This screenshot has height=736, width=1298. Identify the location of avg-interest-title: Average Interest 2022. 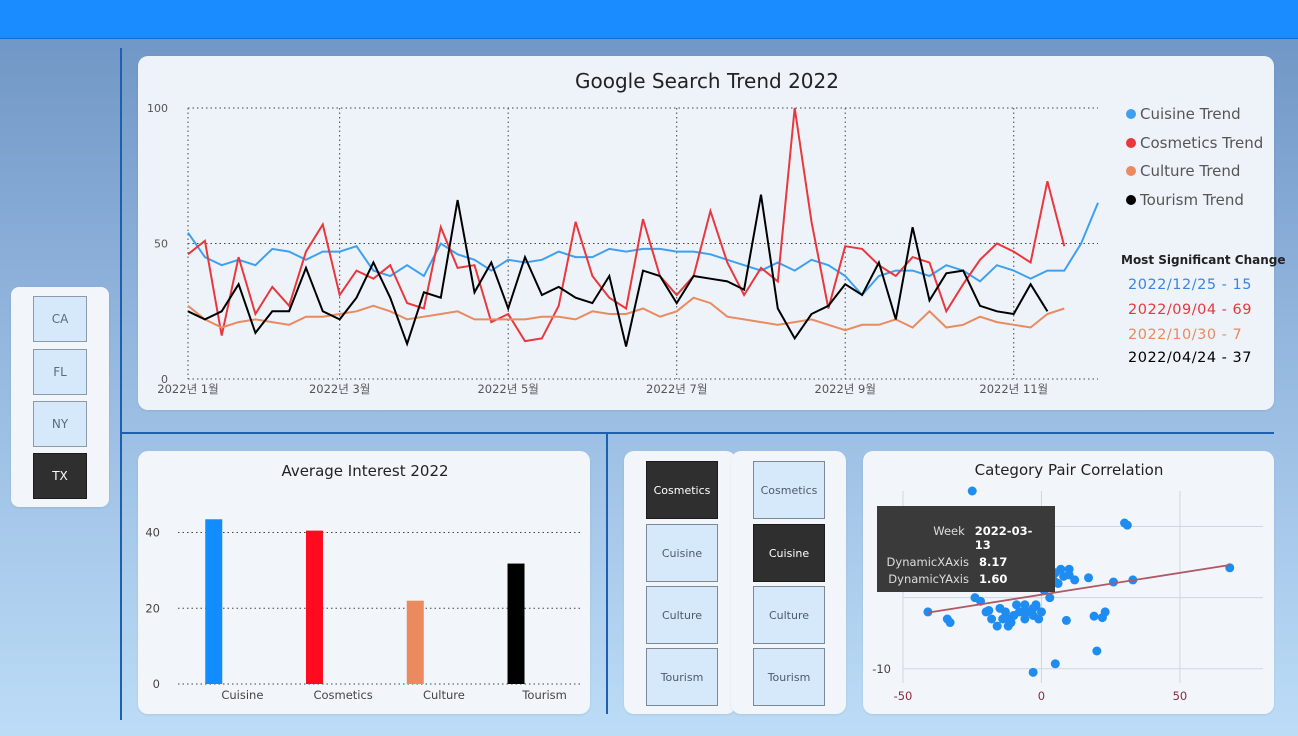
(364, 471).